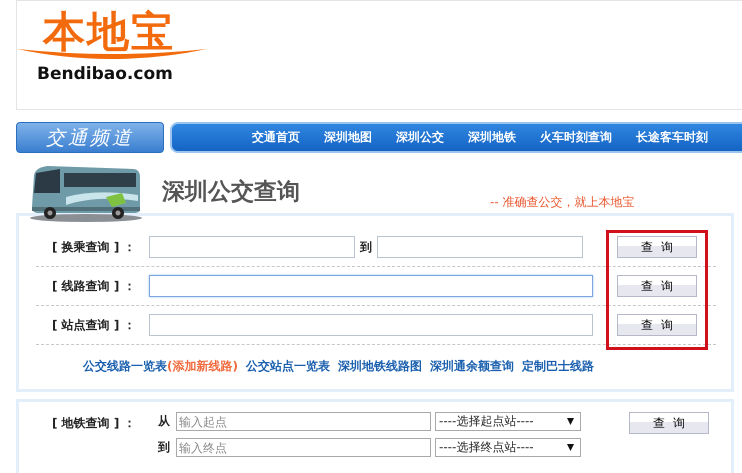  What do you see at coordinates (94, 286) in the screenshot?
I see `search-label: [ 线路查询 ] ：` at bounding box center [94, 286].